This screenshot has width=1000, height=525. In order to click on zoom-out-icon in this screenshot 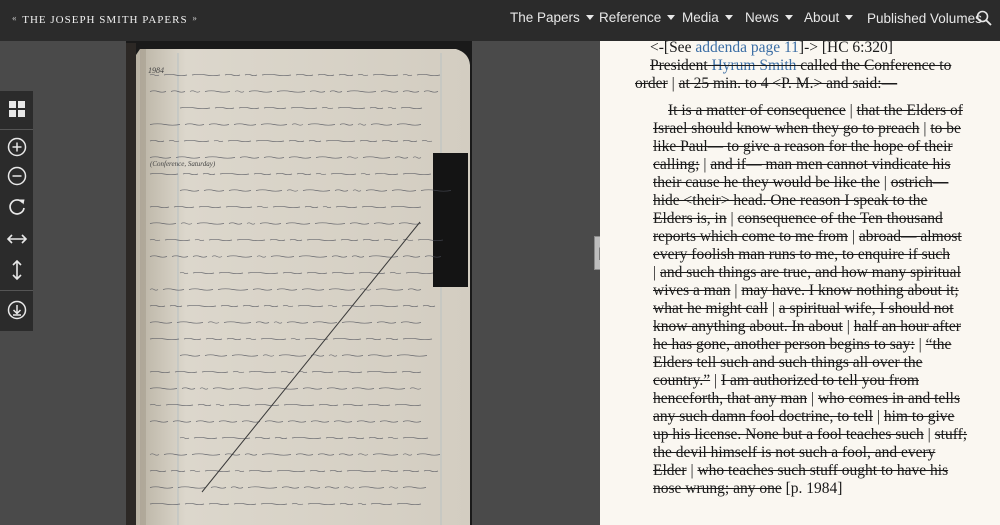, I will do `click(16, 176)`.